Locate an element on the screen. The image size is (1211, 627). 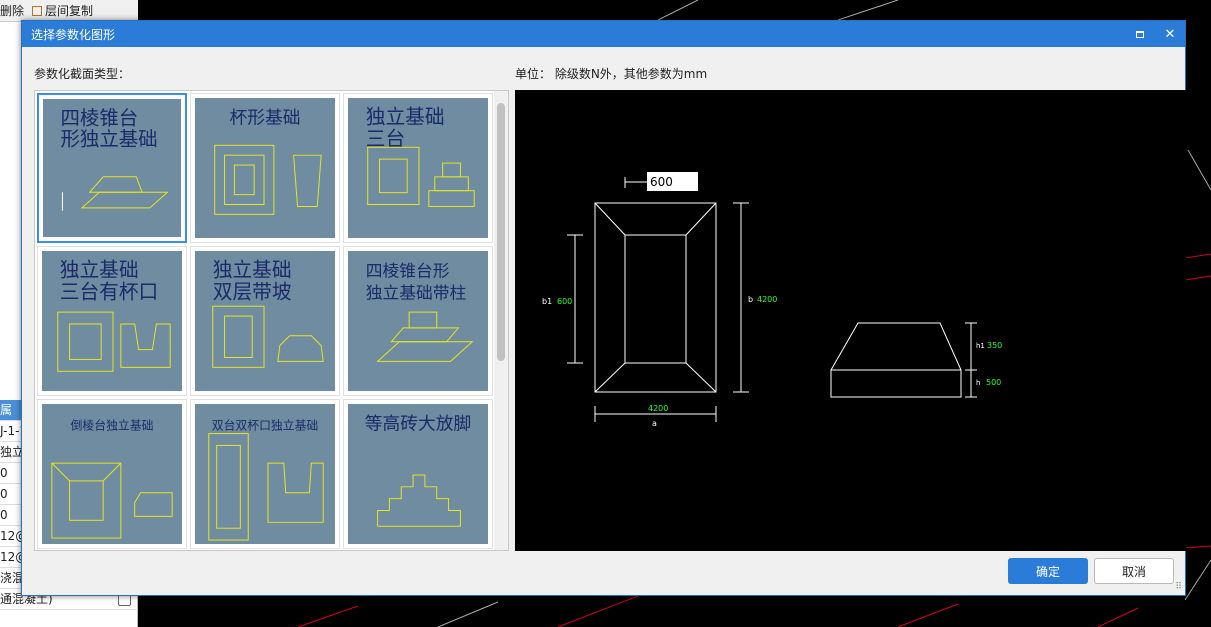
background-toolbar: 删除 层间复制 is located at coordinates (69, 11).